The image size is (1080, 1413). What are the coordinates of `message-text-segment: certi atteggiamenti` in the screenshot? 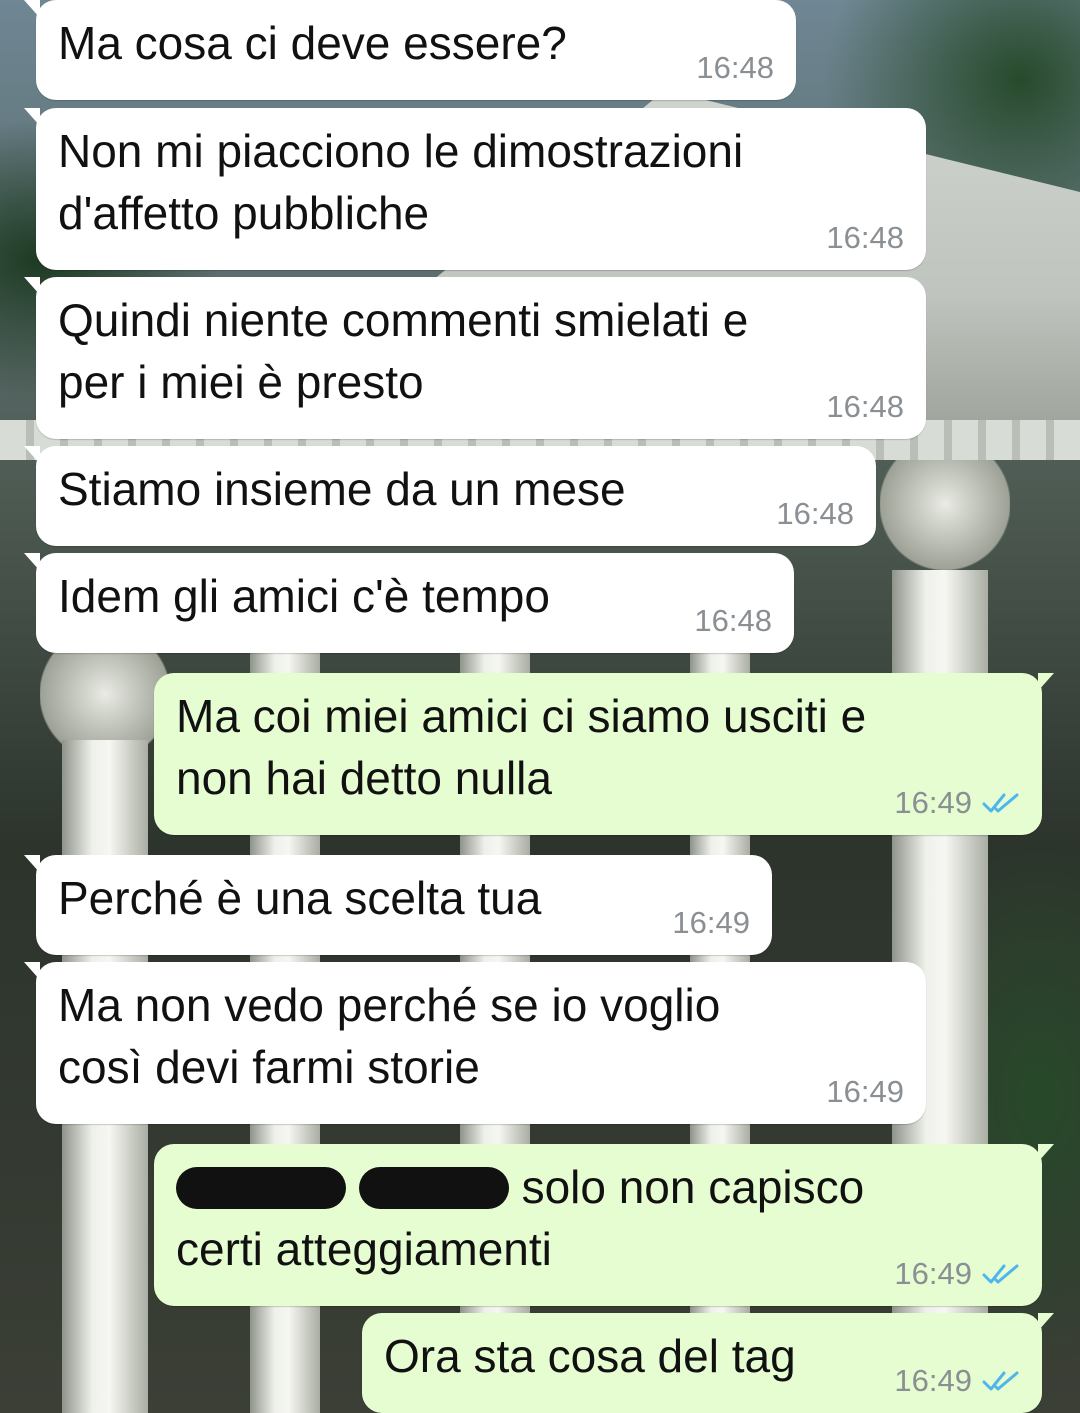 It's located at (364, 1249).